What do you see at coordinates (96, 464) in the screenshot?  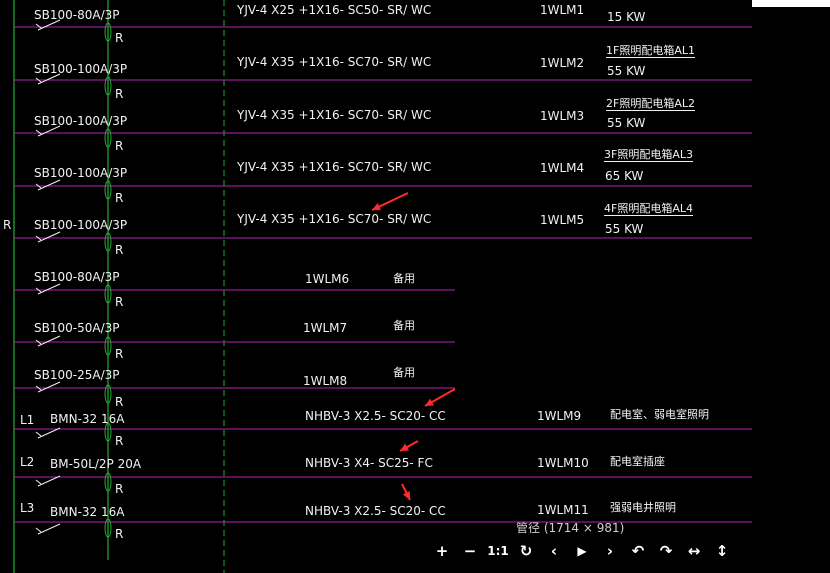 I see `breaker-label: BM-50L/2P 20A` at bounding box center [96, 464].